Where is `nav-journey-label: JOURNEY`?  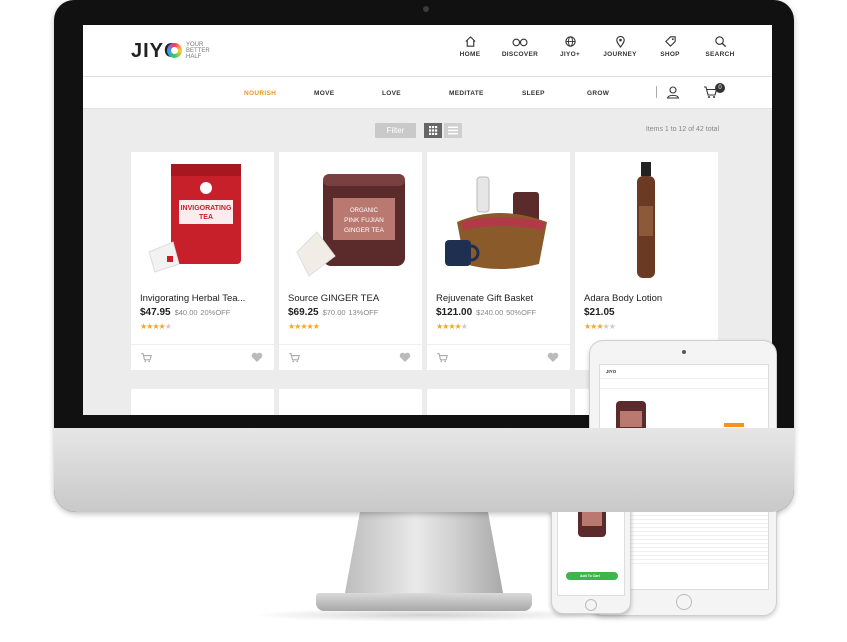
nav-journey-label: JOURNEY is located at coordinates (620, 54).